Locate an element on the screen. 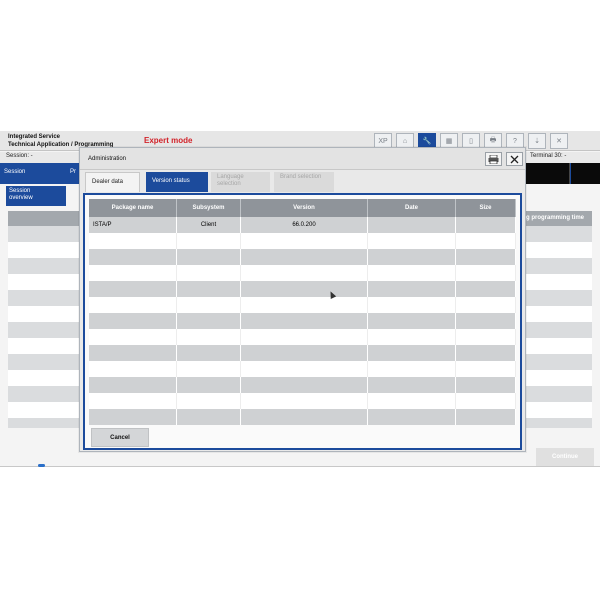 The width and height of the screenshot is (600, 600). version-cell: 66.0.200 is located at coordinates (304, 225).